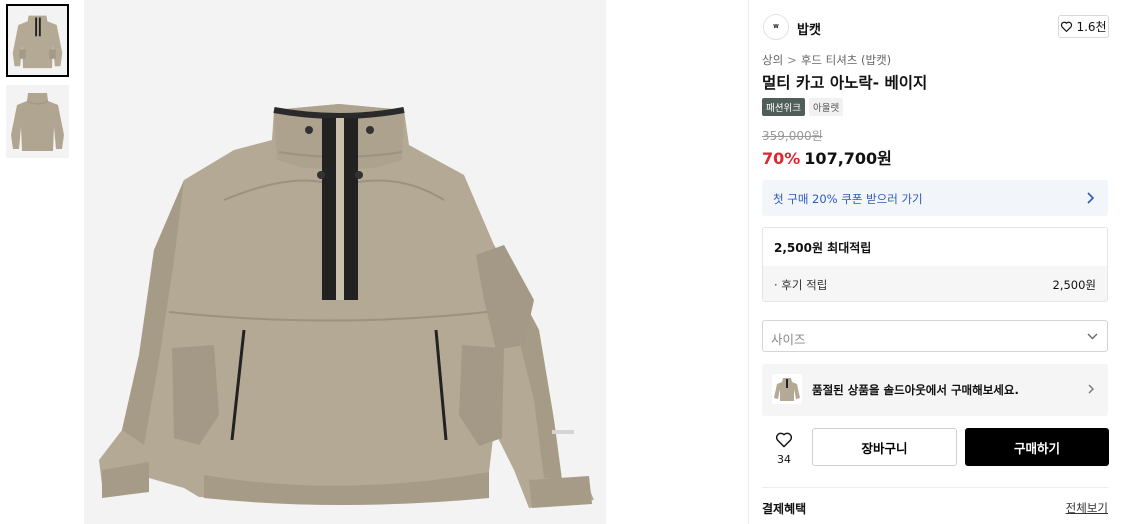 The height and width of the screenshot is (524, 1125). I want to click on points-review-label: · 후기 적립, so click(801, 285).